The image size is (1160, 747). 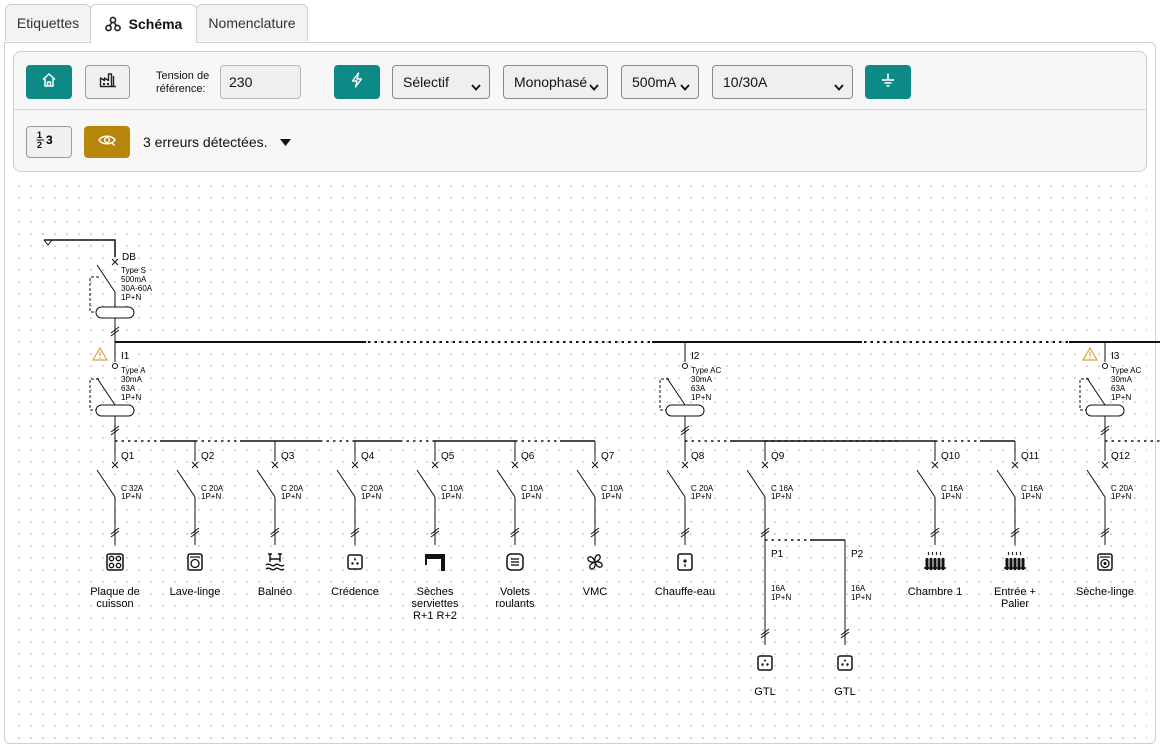 I want to click on circuit-q9: Q9C 16A1P+N, so click(x=770, y=490).